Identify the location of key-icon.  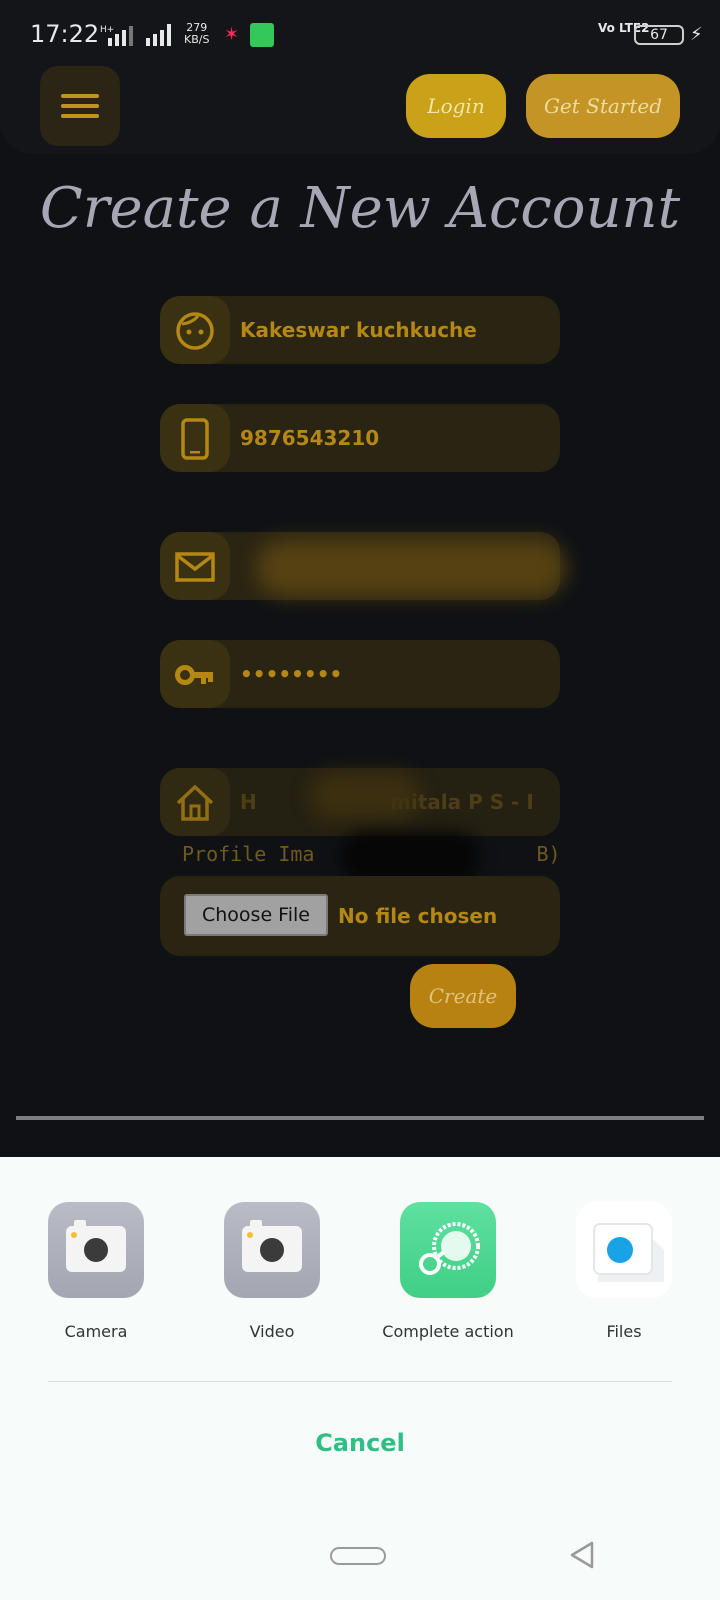
(195, 674).